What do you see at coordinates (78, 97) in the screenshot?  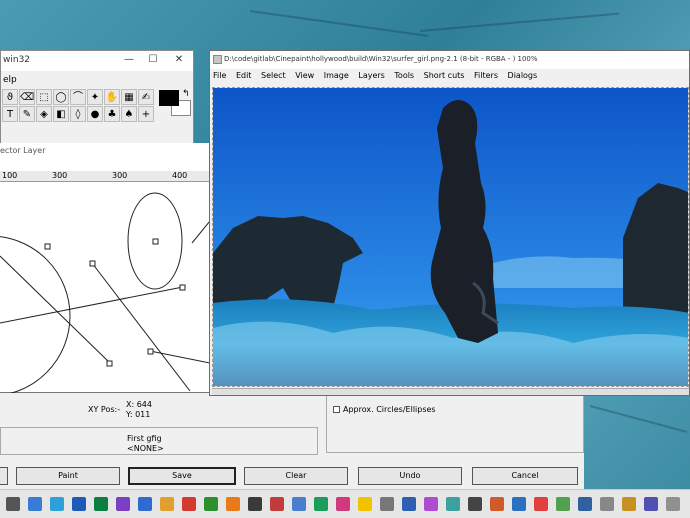 I see `freehand-icon: ⌒` at bounding box center [78, 97].